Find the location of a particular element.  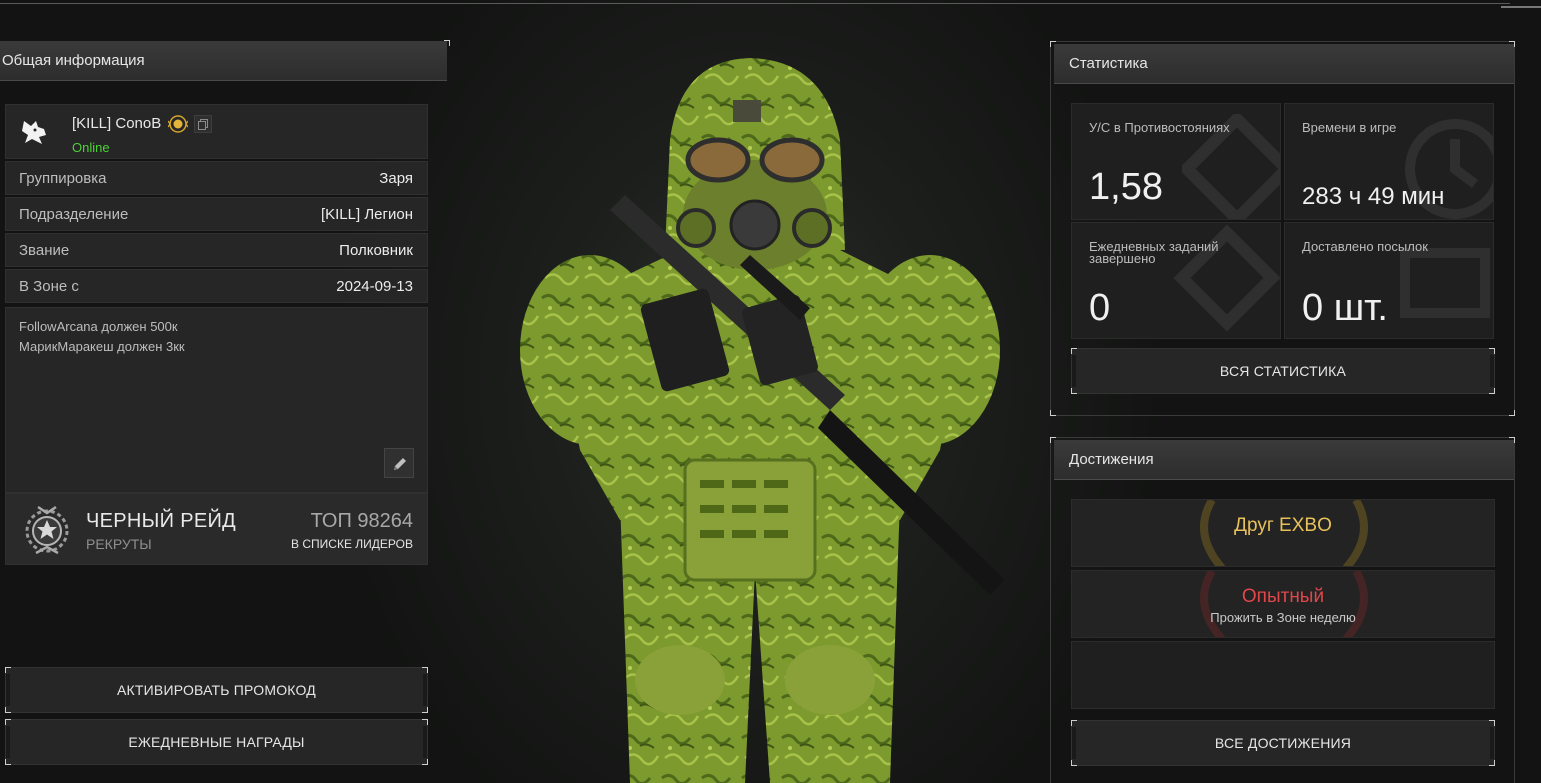

stat-label: Времени в игре is located at coordinates (1349, 127).